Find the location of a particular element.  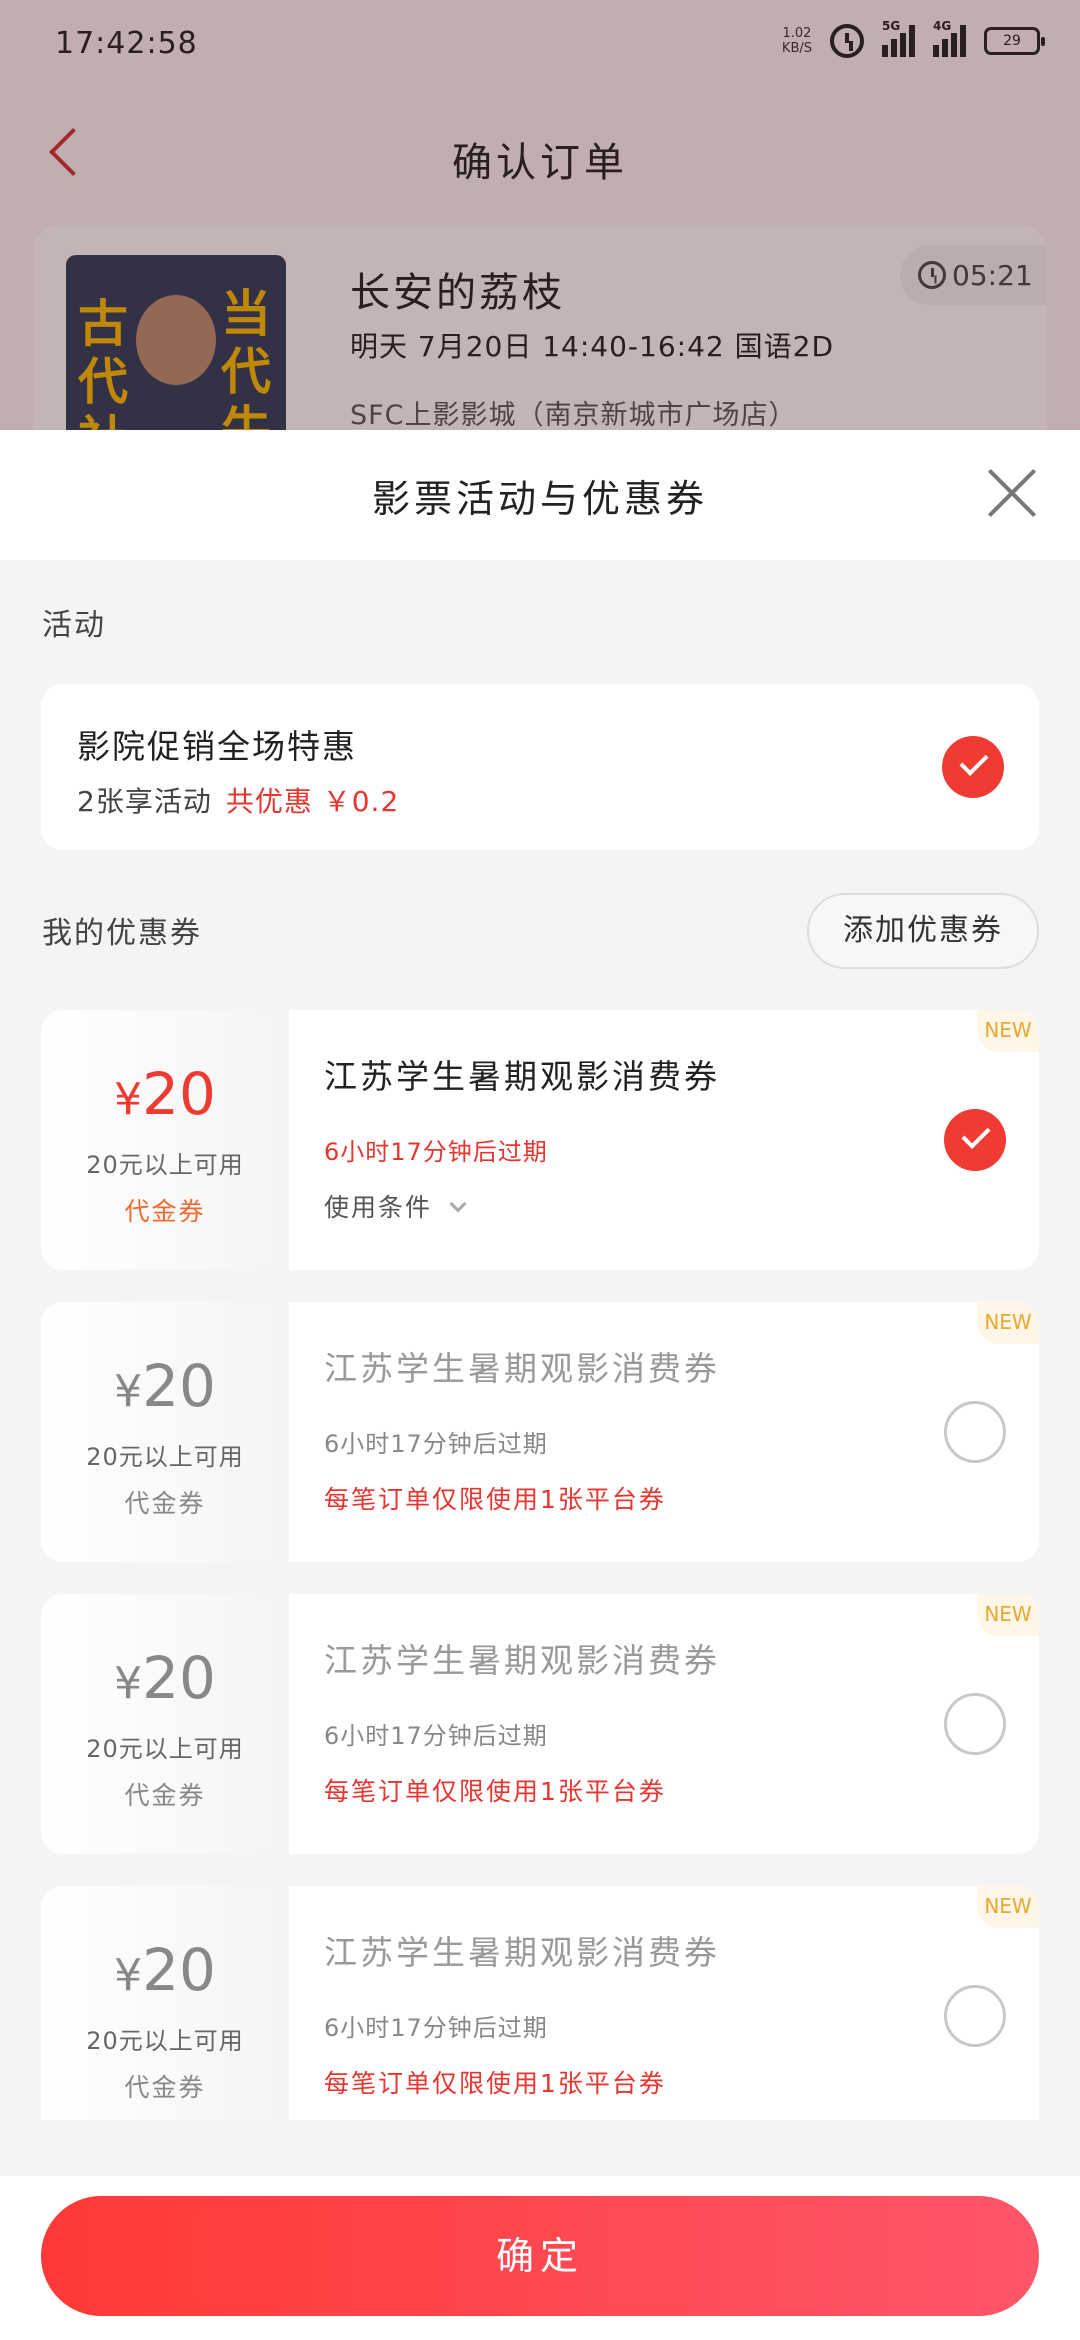

chevron-down-icon is located at coordinates (458, 1204).